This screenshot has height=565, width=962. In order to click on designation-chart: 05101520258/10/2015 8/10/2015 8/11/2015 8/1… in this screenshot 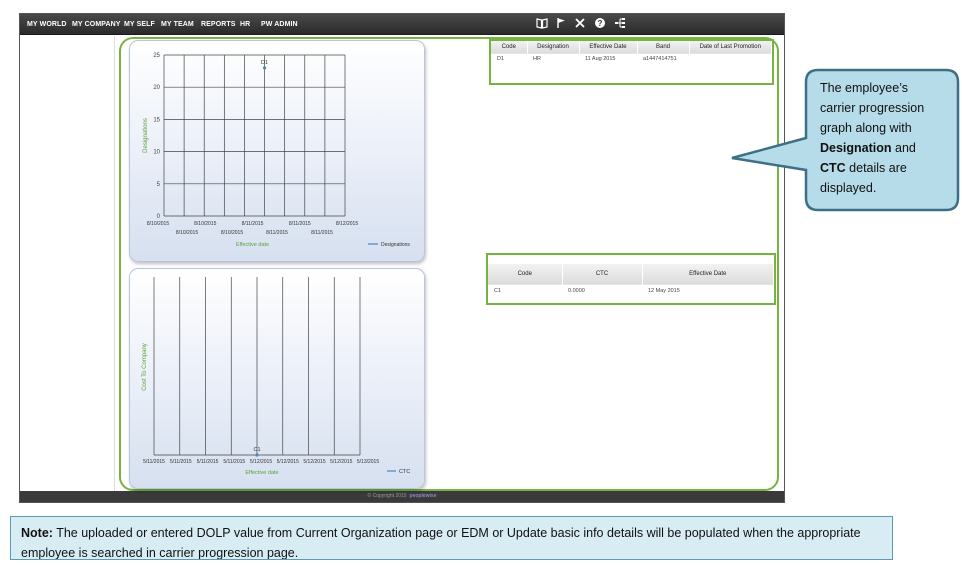, I will do `click(276, 150)`.